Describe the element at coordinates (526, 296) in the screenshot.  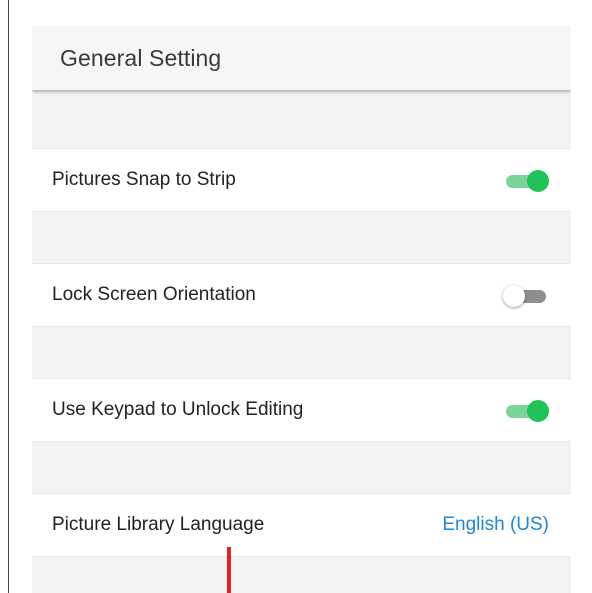
I see `lock-orientation-toggle` at that location.